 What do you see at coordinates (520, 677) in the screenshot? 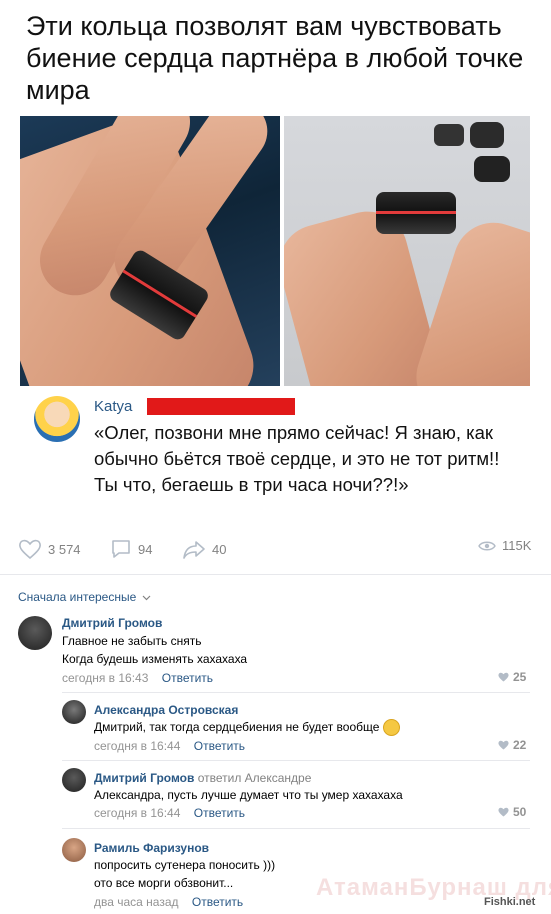
I see `comment-like-count: 25` at bounding box center [520, 677].